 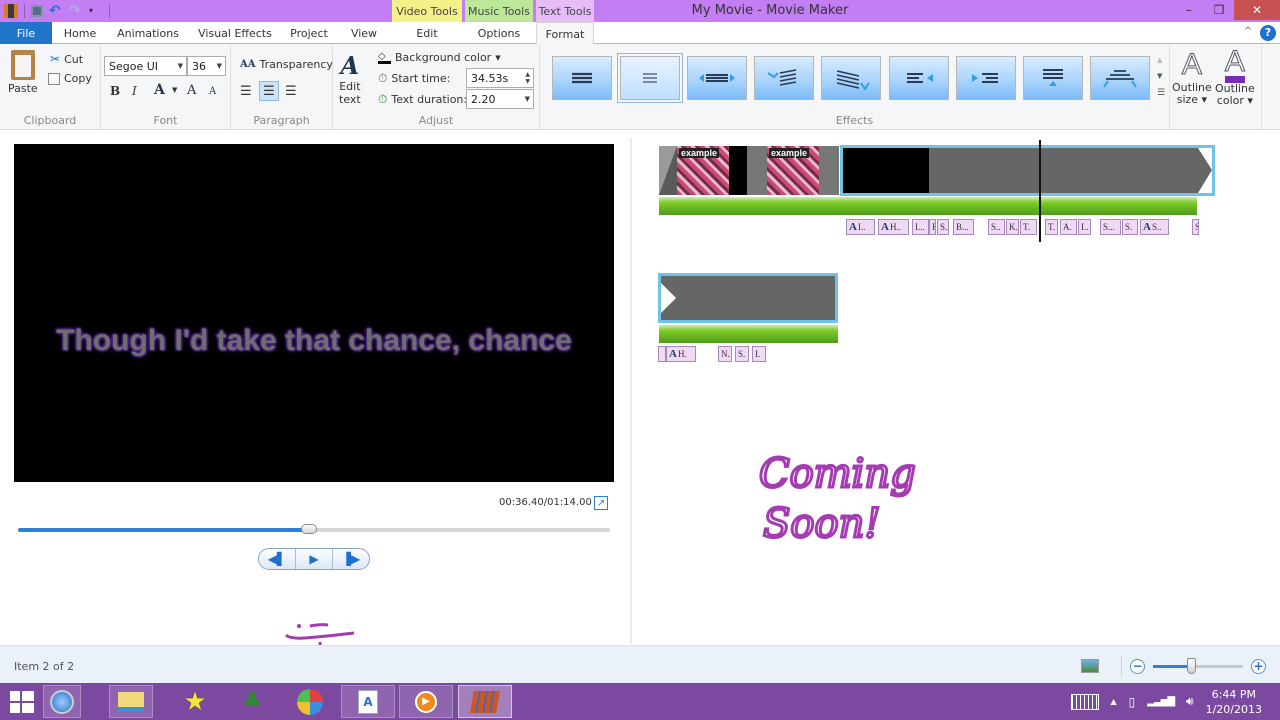 What do you see at coordinates (662, 354) in the screenshot?
I see `caption-clip` at bounding box center [662, 354].